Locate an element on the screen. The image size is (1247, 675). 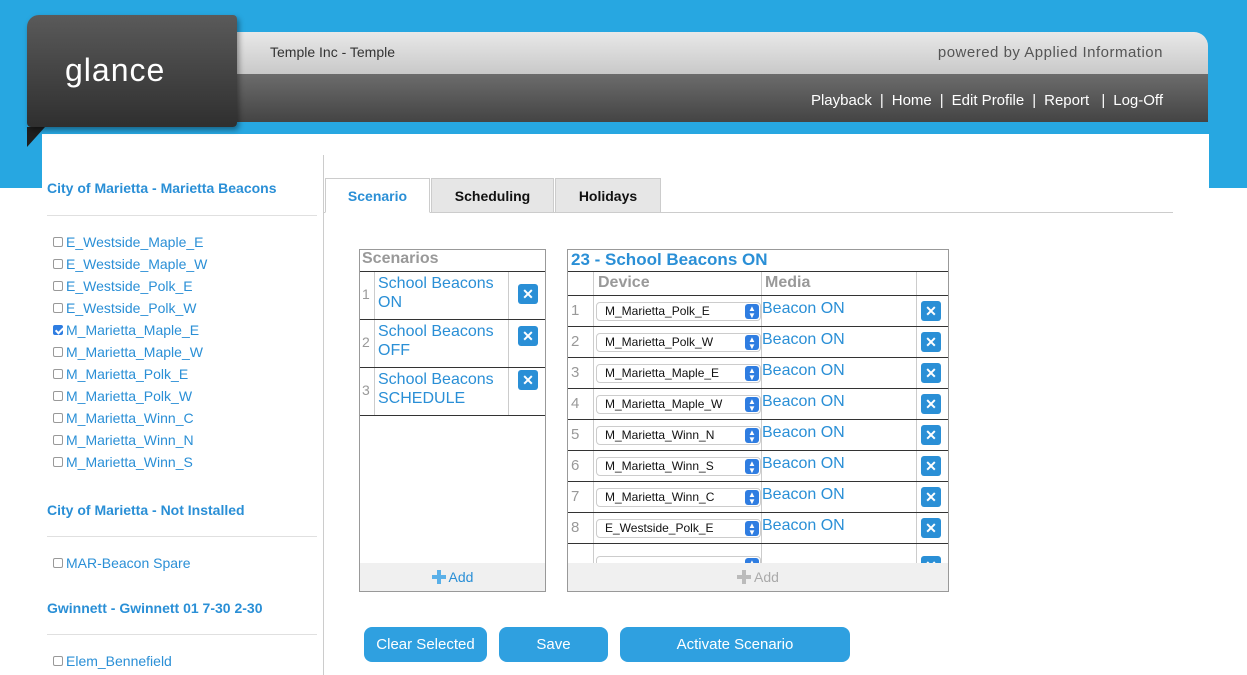
scenario-name: School Beacons SCHEDULE is located at coordinates (443, 389).